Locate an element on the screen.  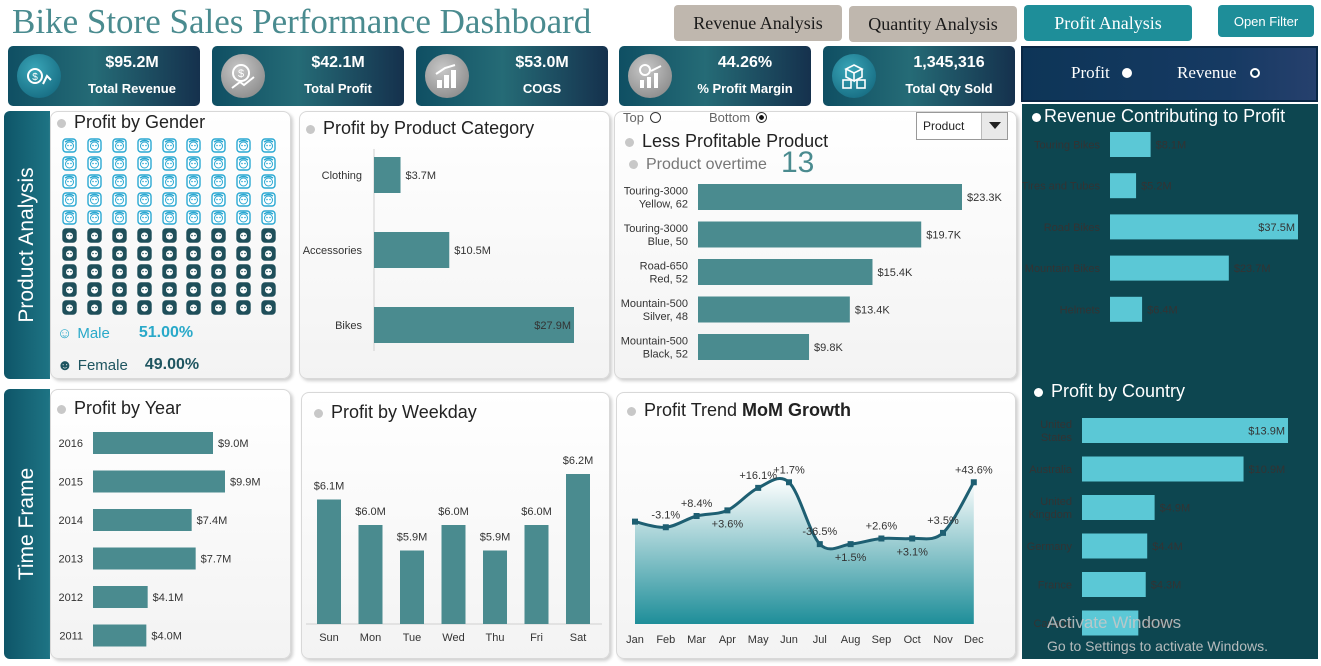
weekday-title: Profit by Weekday is located at coordinates (404, 412).